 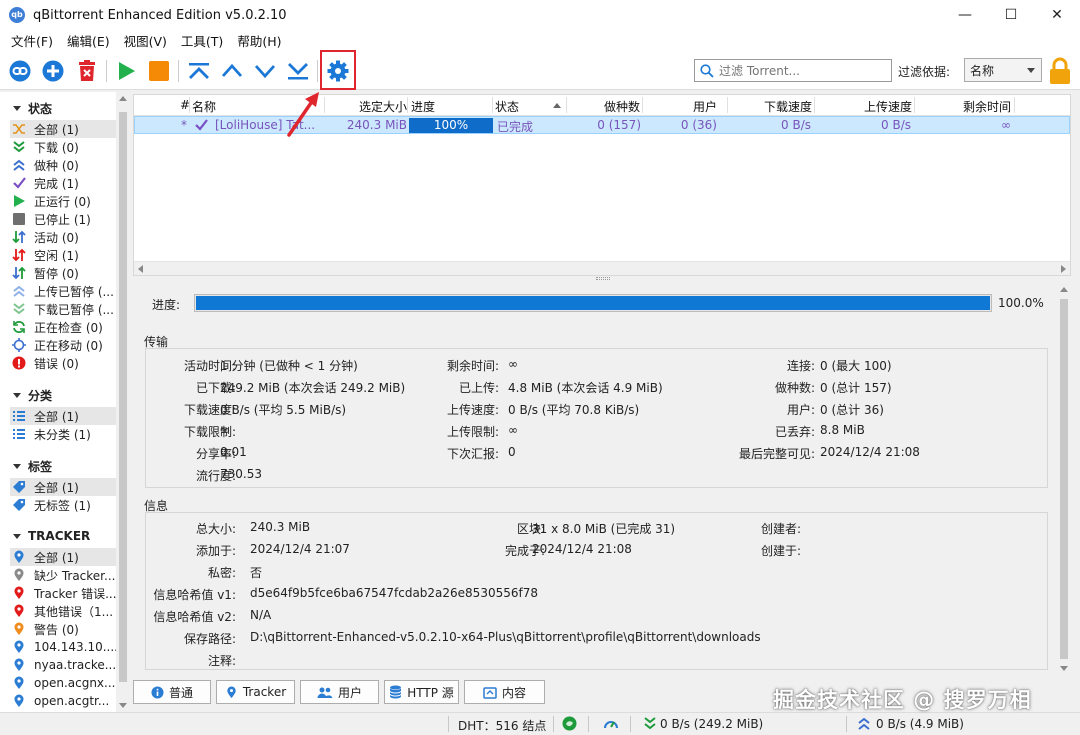 I want to click on column-header-status: 状态, so click(x=507, y=106).